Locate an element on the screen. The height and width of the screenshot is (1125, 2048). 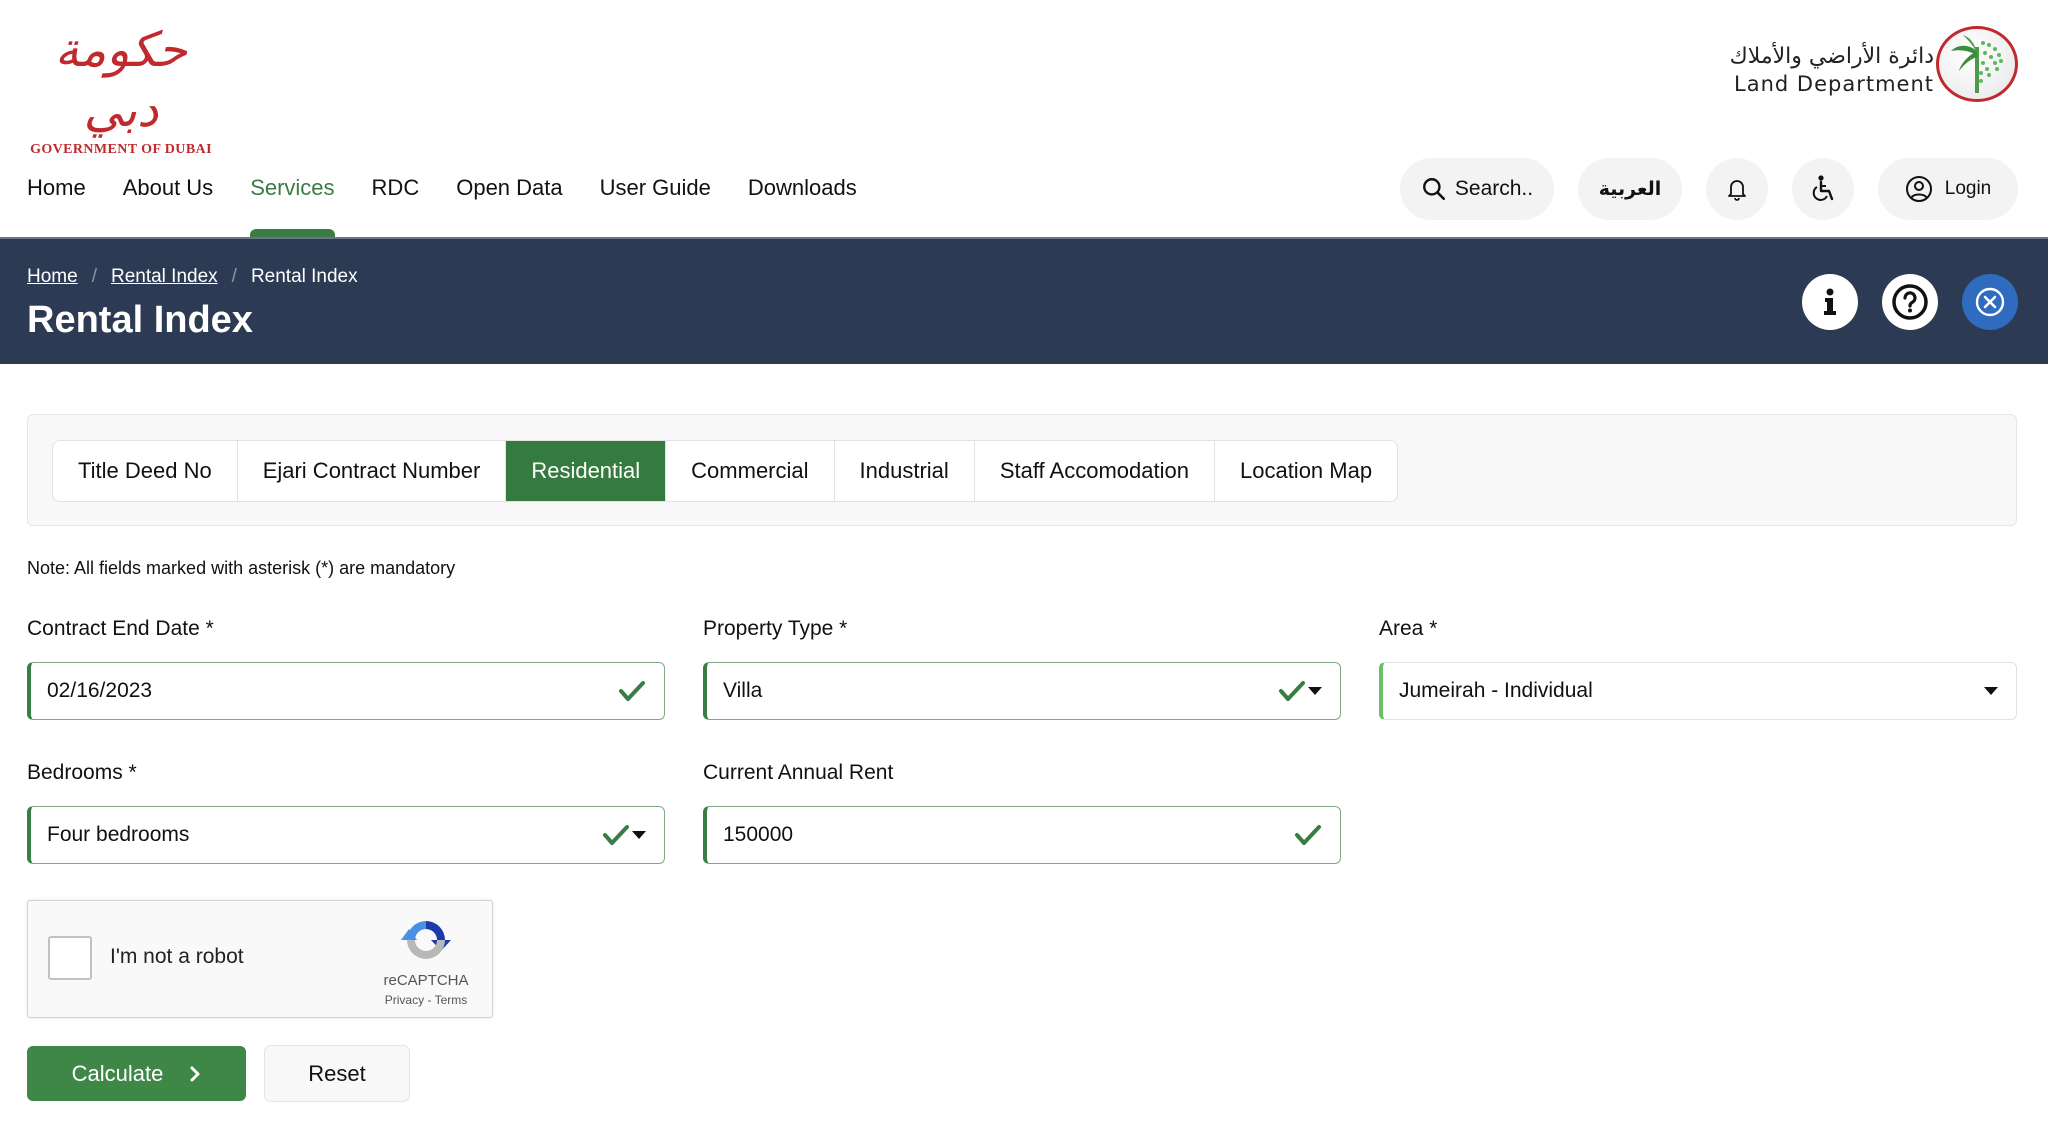
nav-about-us: About Us is located at coordinates (168, 203).